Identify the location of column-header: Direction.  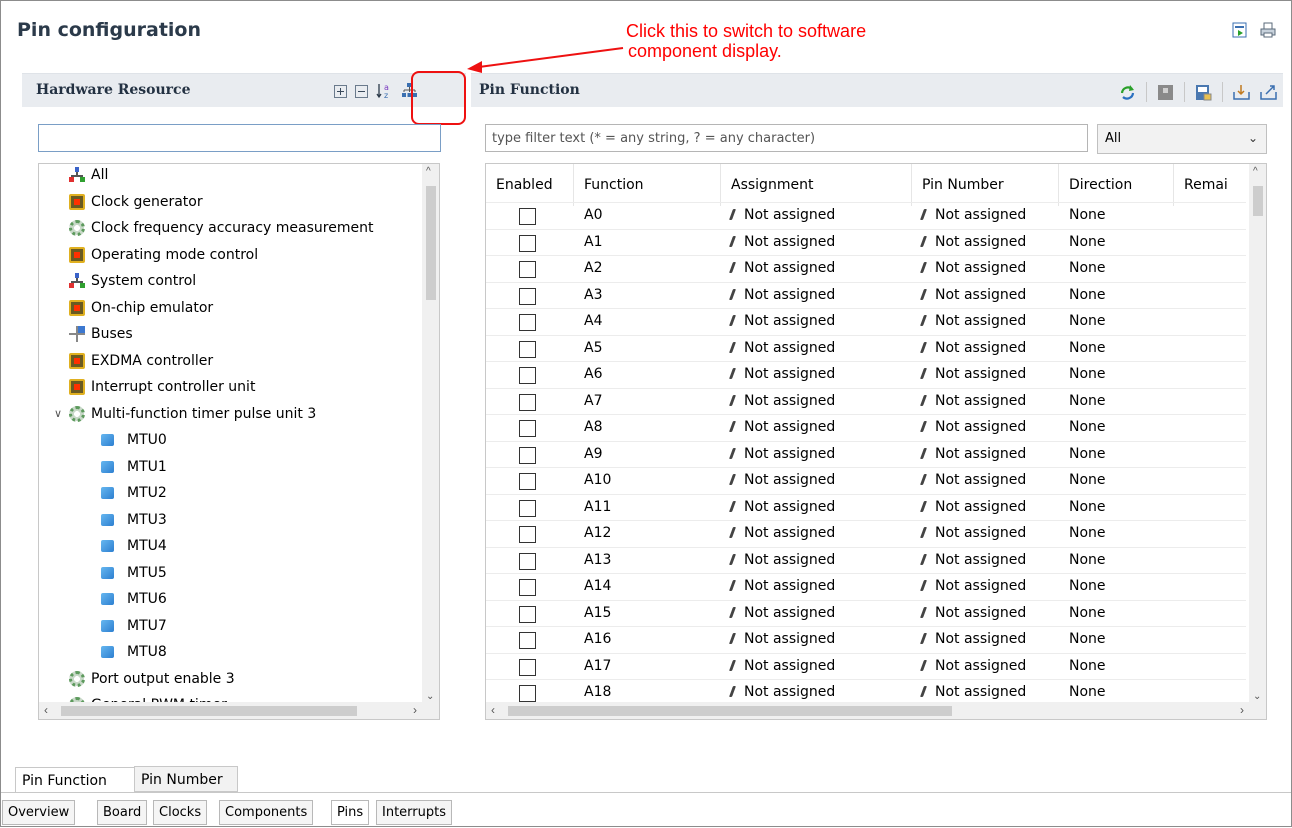
(1116, 185).